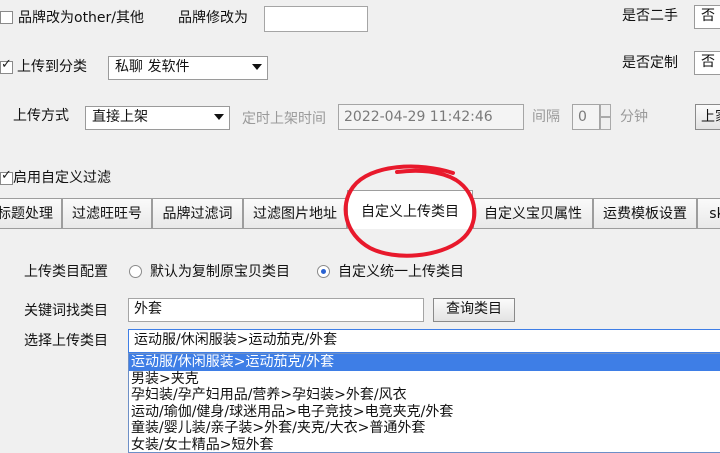 The image size is (720, 453). Describe the element at coordinates (424, 379) in the screenshot. I see `list-item: 男装>夹克` at that location.